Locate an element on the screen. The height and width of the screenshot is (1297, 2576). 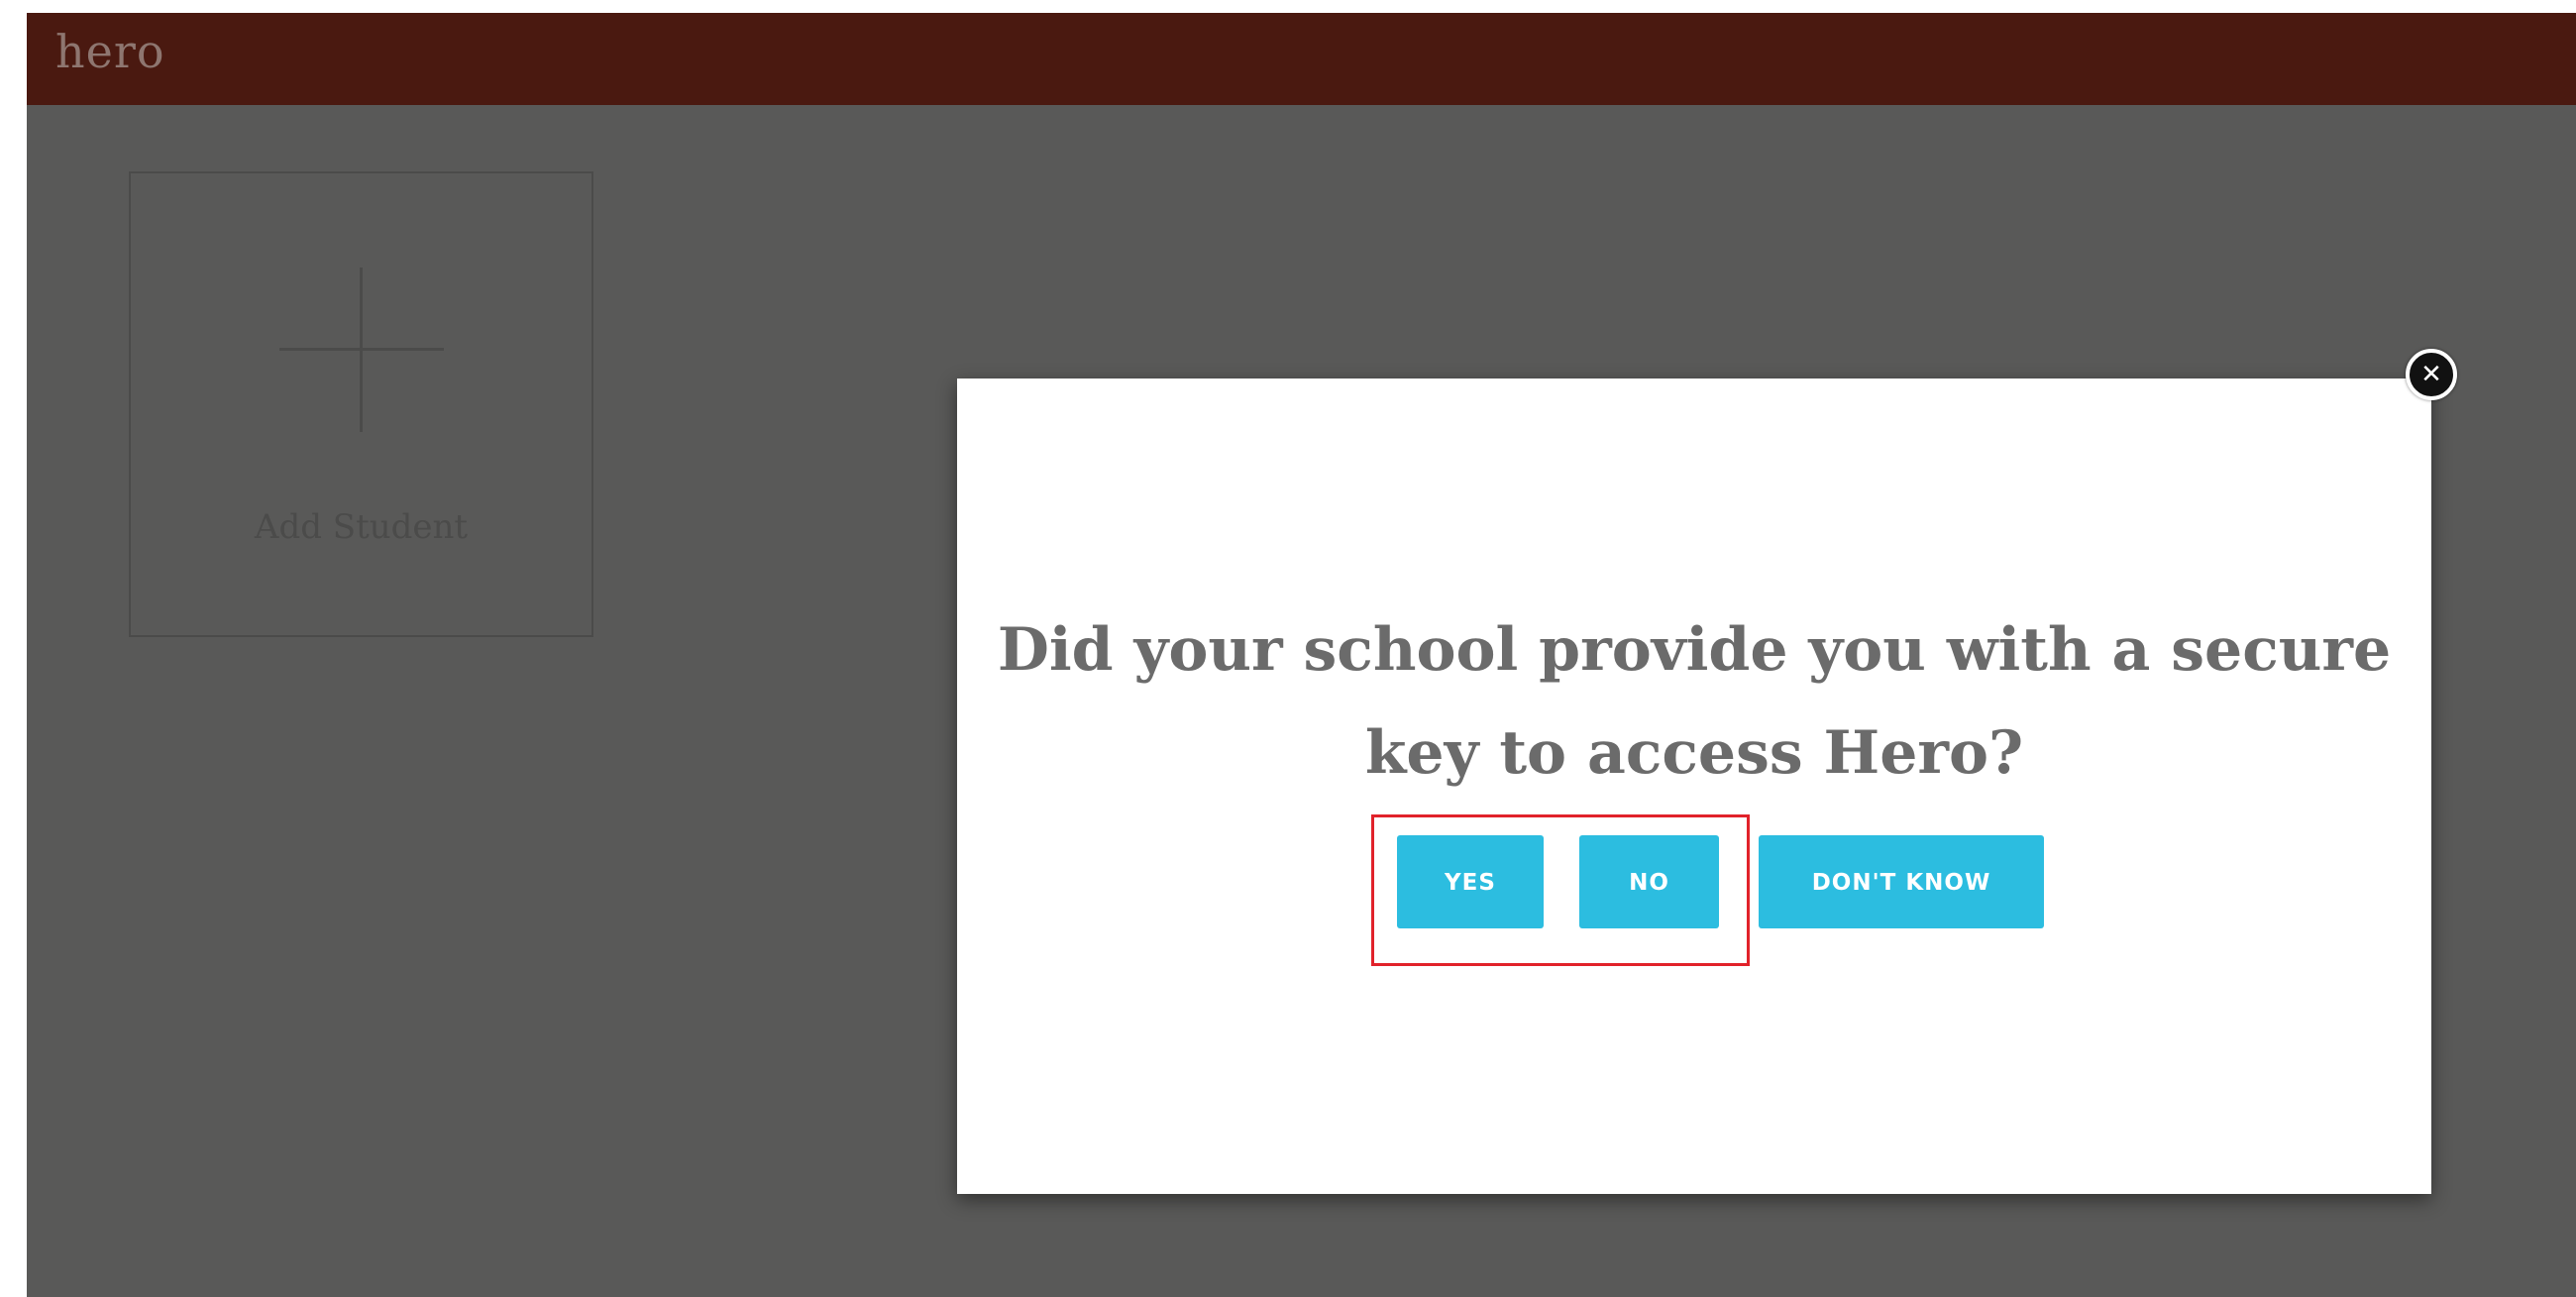
dont-know-button: DON'T KNOW is located at coordinates (1901, 881).